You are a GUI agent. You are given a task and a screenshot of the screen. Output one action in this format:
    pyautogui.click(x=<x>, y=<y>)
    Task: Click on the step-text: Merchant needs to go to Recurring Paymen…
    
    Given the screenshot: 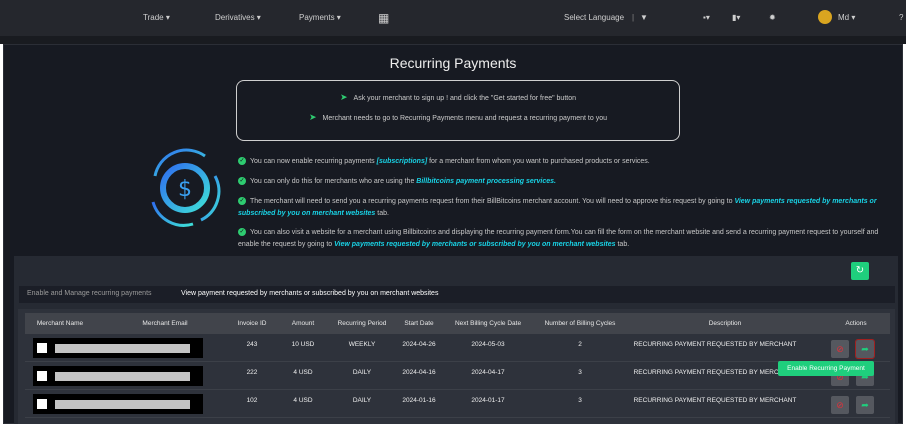 What is the action you would take?
    pyautogui.click(x=464, y=118)
    